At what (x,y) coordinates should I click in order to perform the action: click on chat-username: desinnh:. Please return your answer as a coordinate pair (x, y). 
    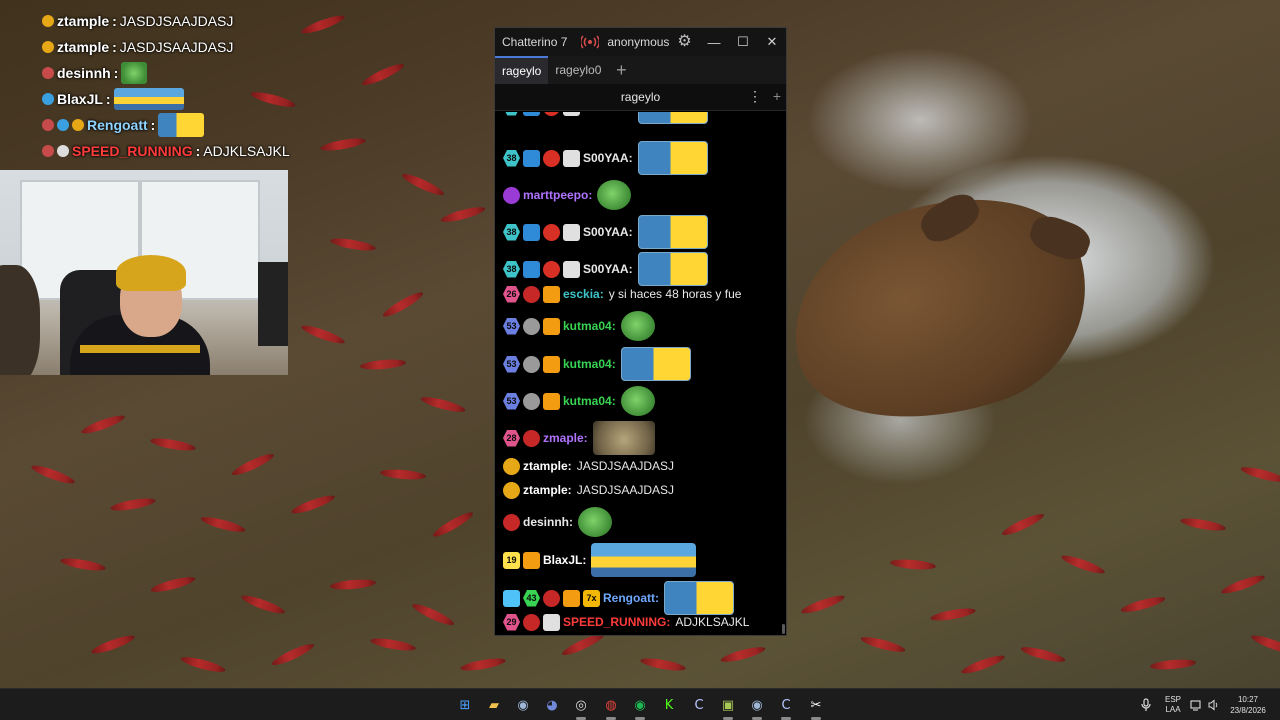
    Looking at the image, I should click on (548, 522).